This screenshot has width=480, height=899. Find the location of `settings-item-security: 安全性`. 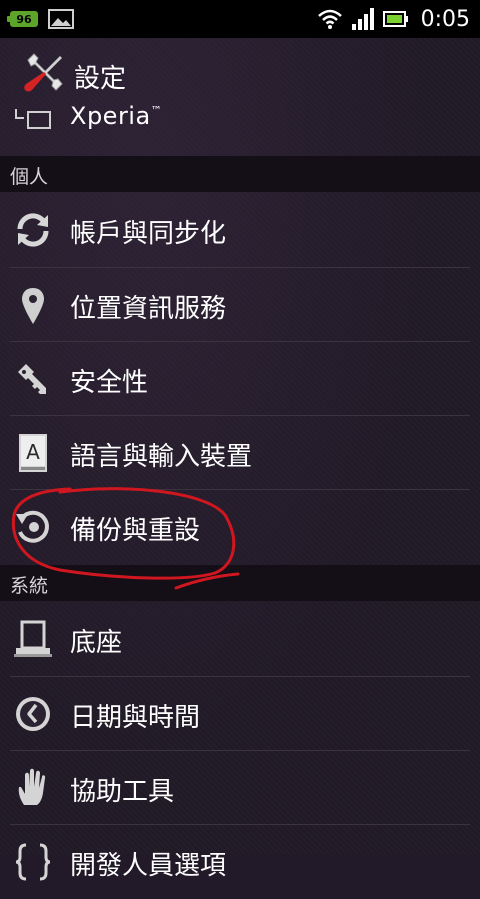

settings-item-security: 安全性 is located at coordinates (240, 379).